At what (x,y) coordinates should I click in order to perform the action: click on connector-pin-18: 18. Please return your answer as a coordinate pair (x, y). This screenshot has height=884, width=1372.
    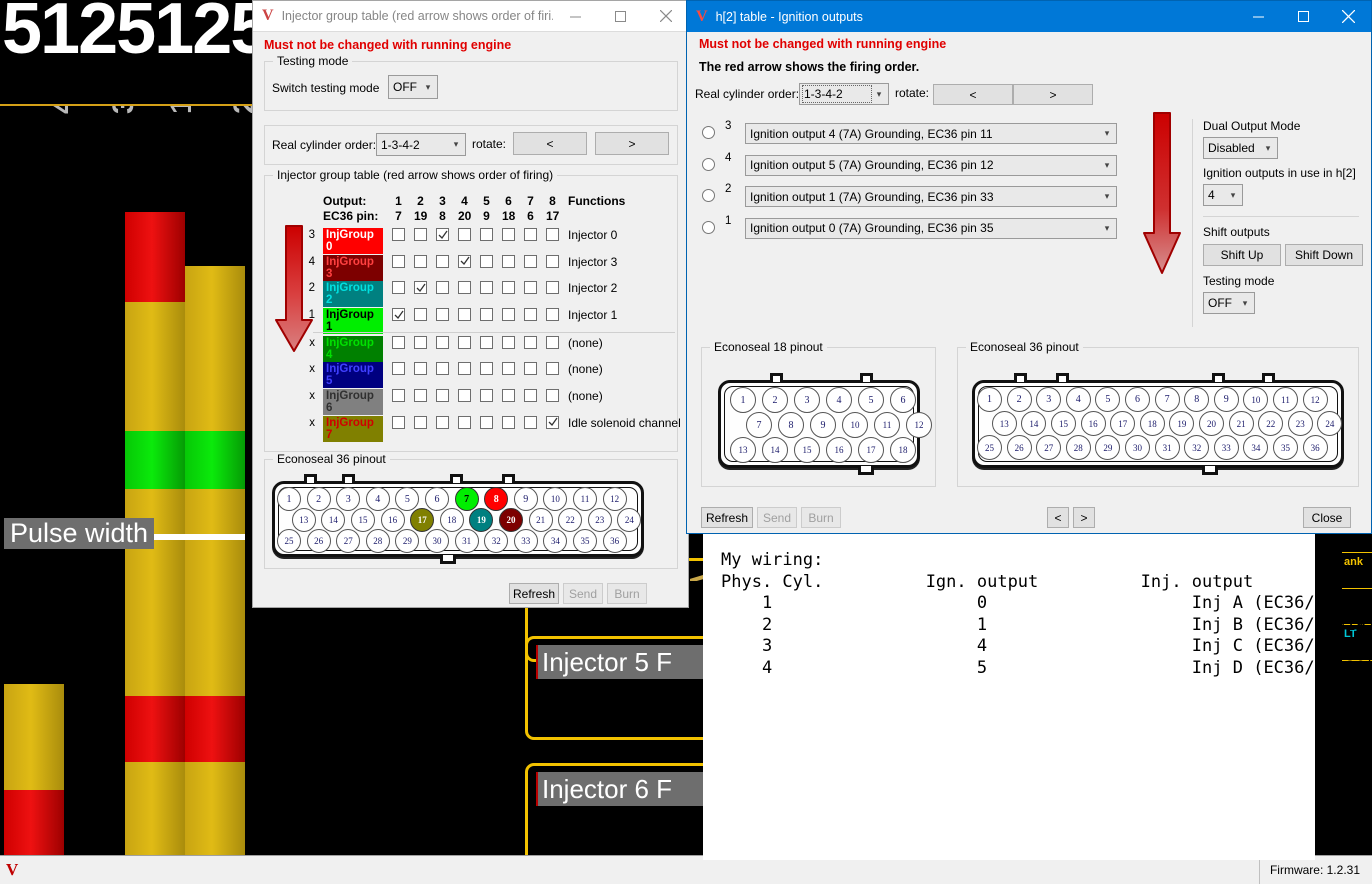
    Looking at the image, I should click on (451, 520).